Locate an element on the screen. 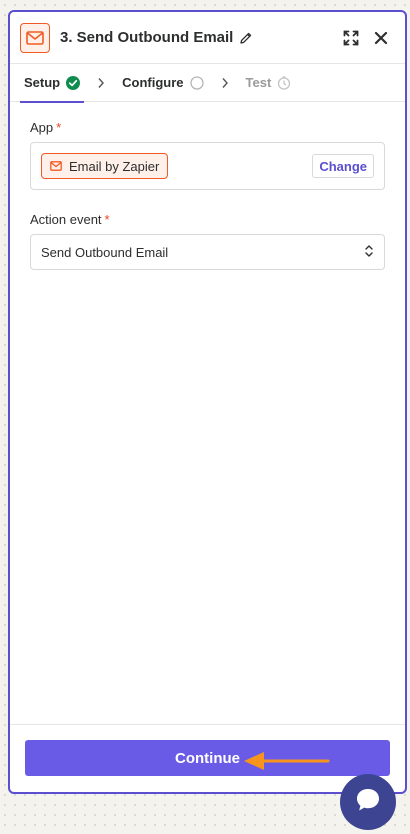  tab-test: Test is located at coordinates (269, 83).